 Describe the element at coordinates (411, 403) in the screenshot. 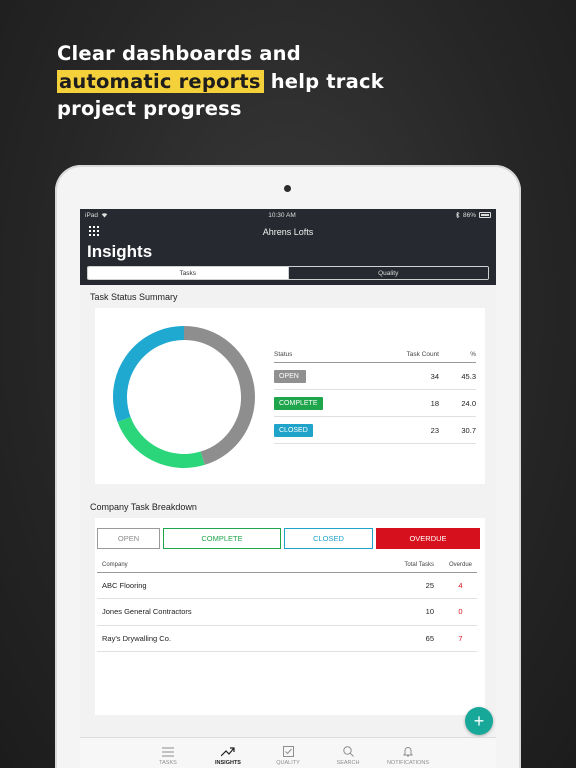

I see `complete-count: 18` at that location.